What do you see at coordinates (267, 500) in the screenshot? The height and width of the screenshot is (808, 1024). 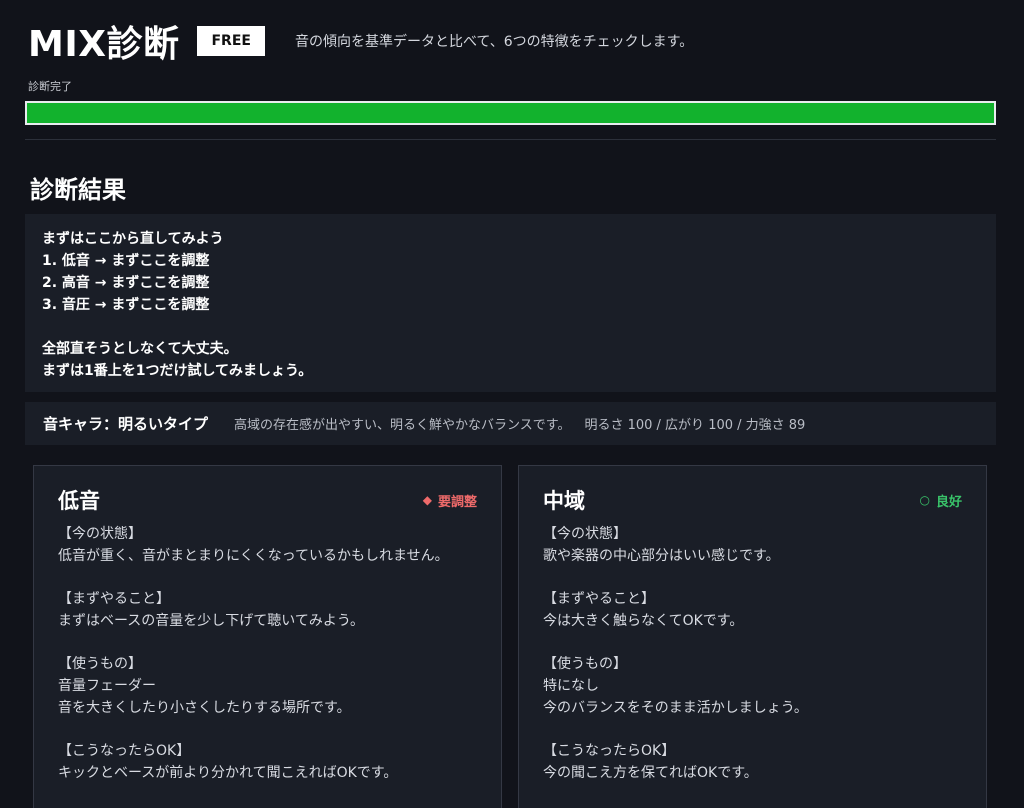 I see `card-header: 低音 ◆ 要調整` at bounding box center [267, 500].